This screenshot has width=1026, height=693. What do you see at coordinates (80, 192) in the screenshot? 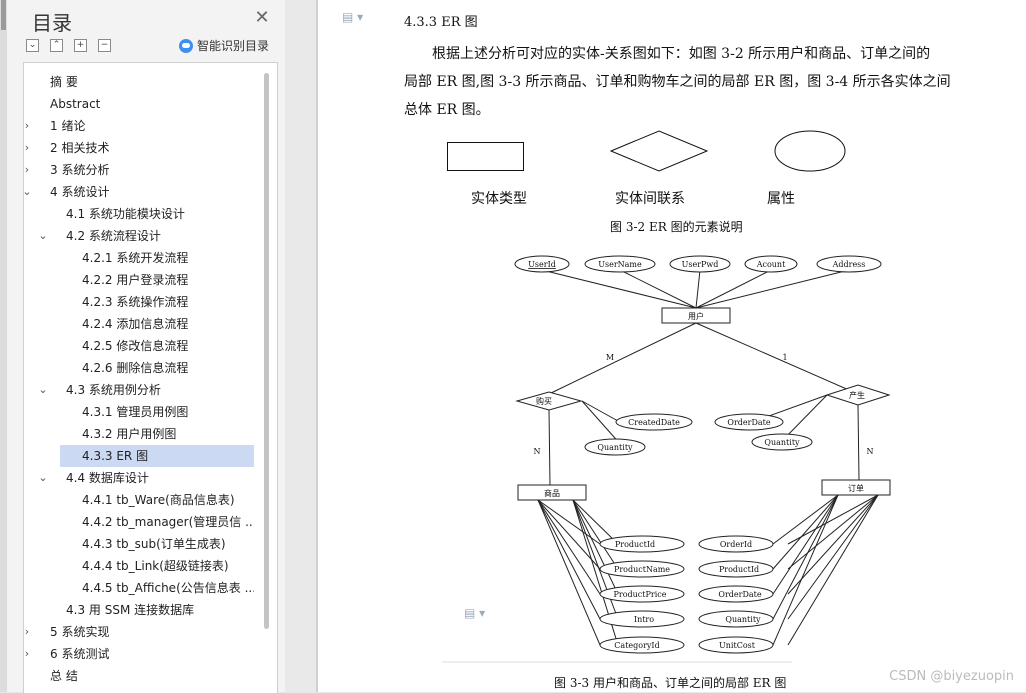
I see `toc-item-label: 4 系统设计` at bounding box center [80, 192].